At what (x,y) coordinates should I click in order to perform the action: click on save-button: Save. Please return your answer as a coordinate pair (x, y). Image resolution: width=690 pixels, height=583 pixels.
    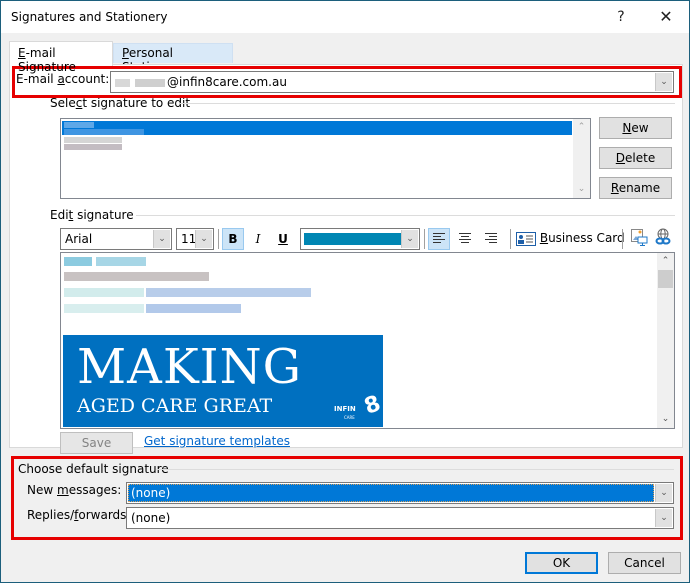
    Looking at the image, I should click on (96, 443).